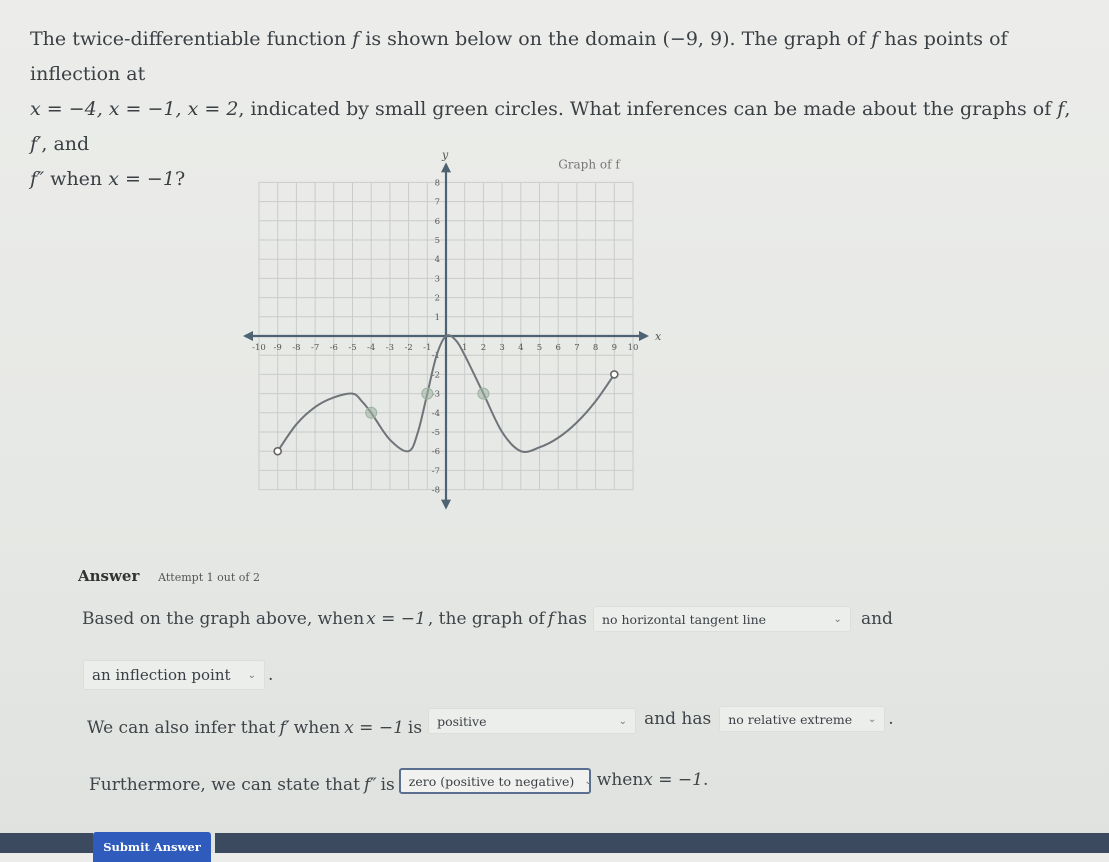  I want to click on x-tick-label: -8, so click(296, 348).